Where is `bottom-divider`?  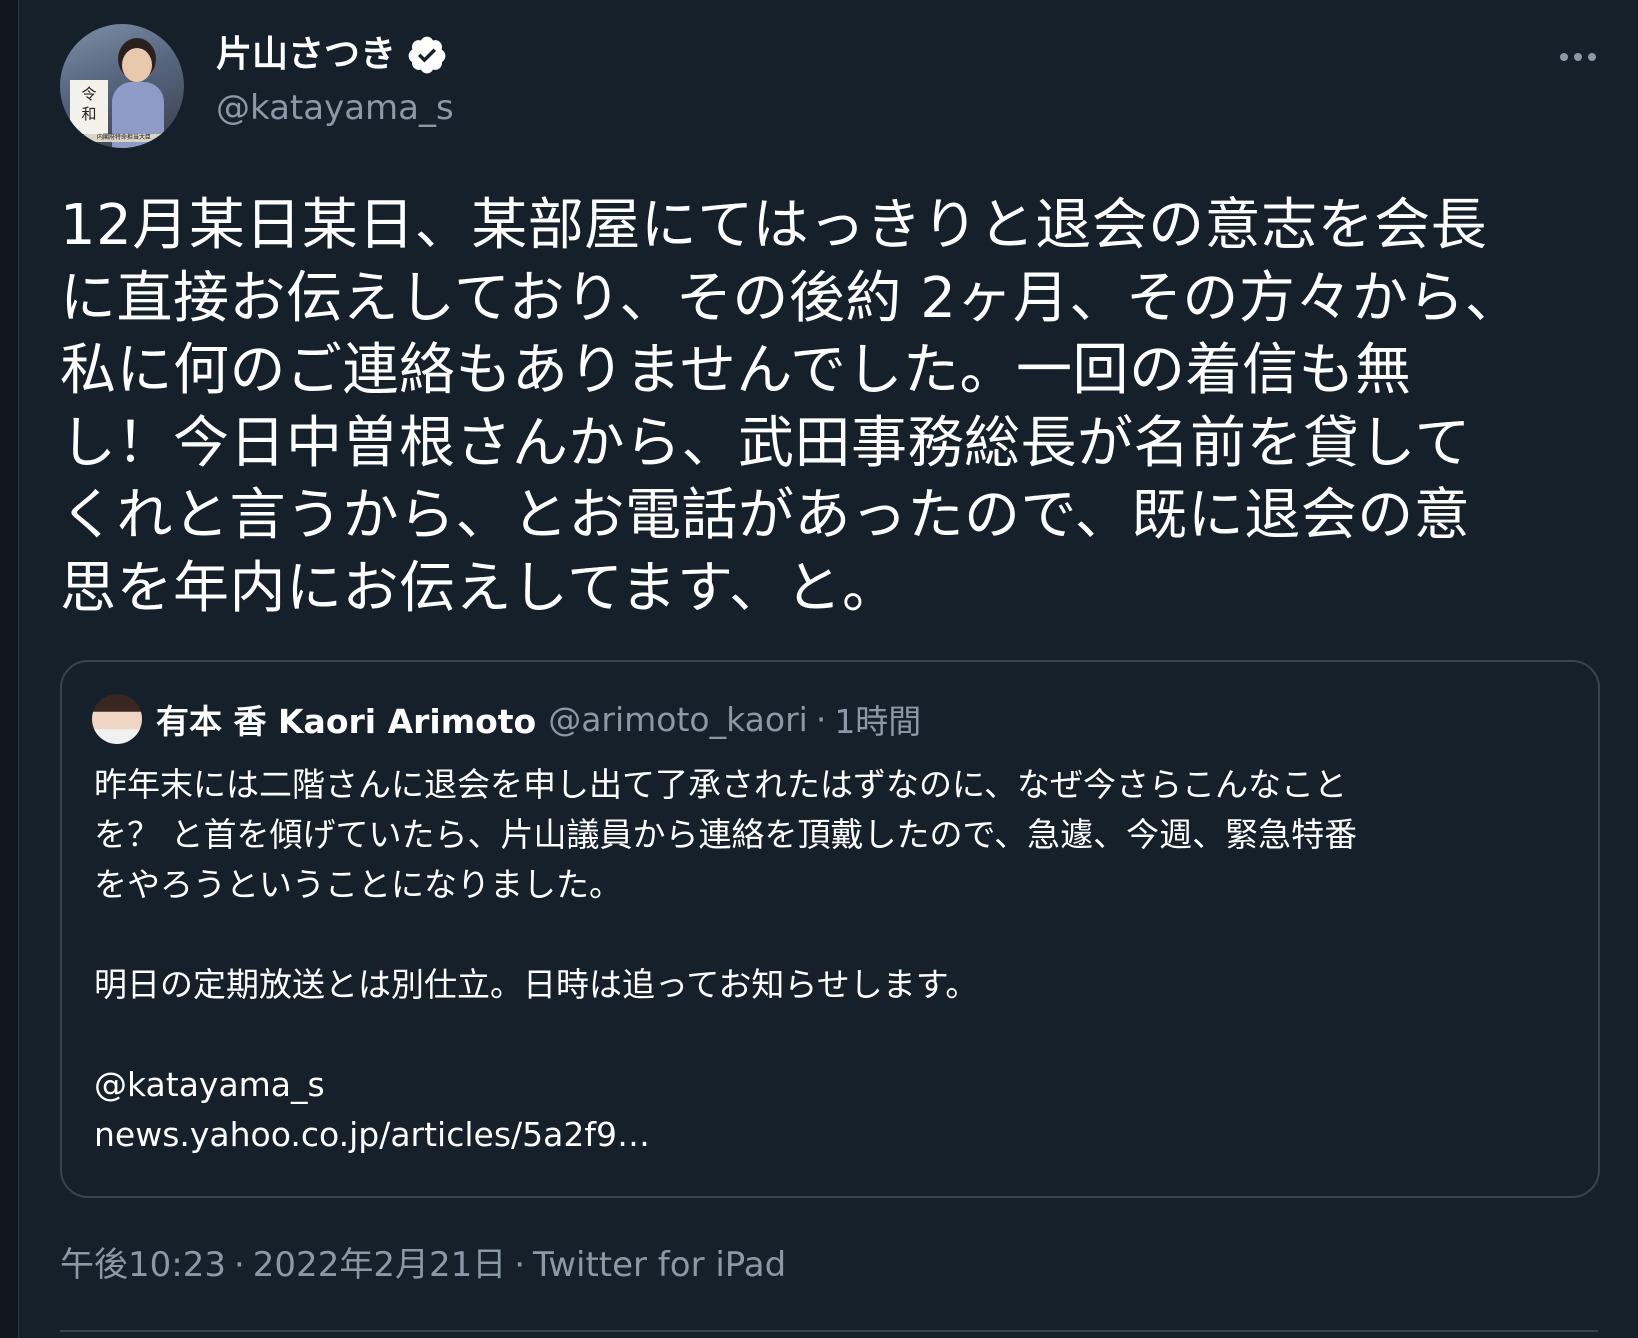
bottom-divider is located at coordinates (829, 1331).